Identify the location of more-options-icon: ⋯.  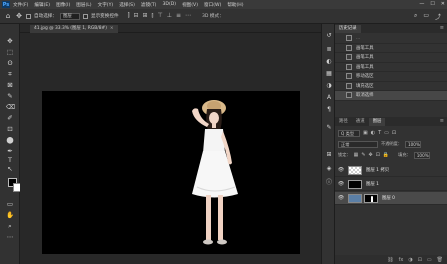
(188, 16).